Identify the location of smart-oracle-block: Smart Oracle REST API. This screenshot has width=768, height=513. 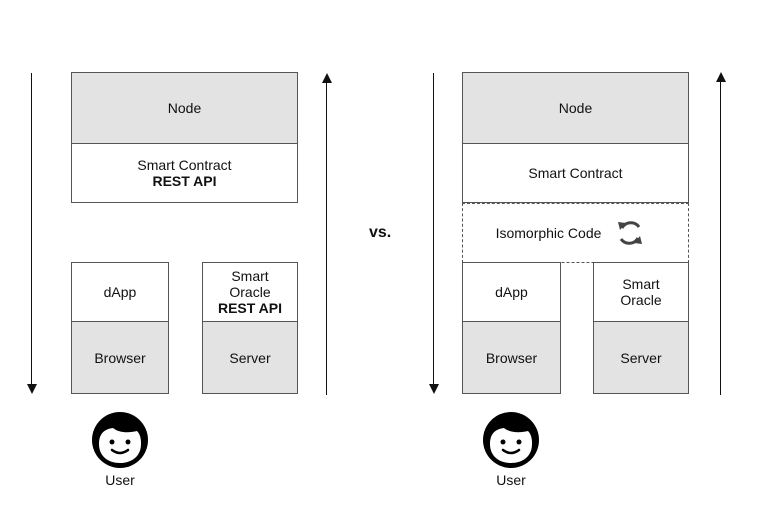
(250, 292).